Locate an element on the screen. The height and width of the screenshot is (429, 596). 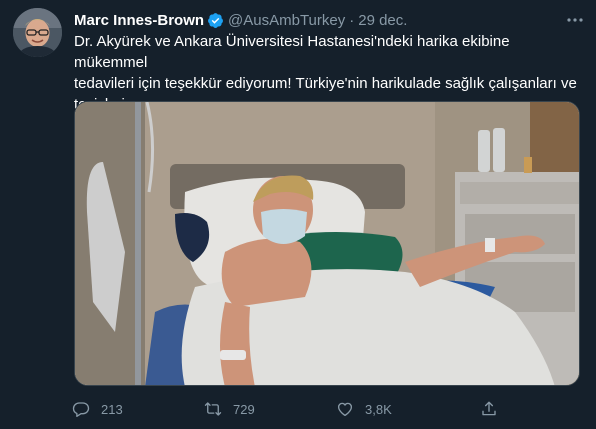
like-button: 3,8K is located at coordinates (360, 409).